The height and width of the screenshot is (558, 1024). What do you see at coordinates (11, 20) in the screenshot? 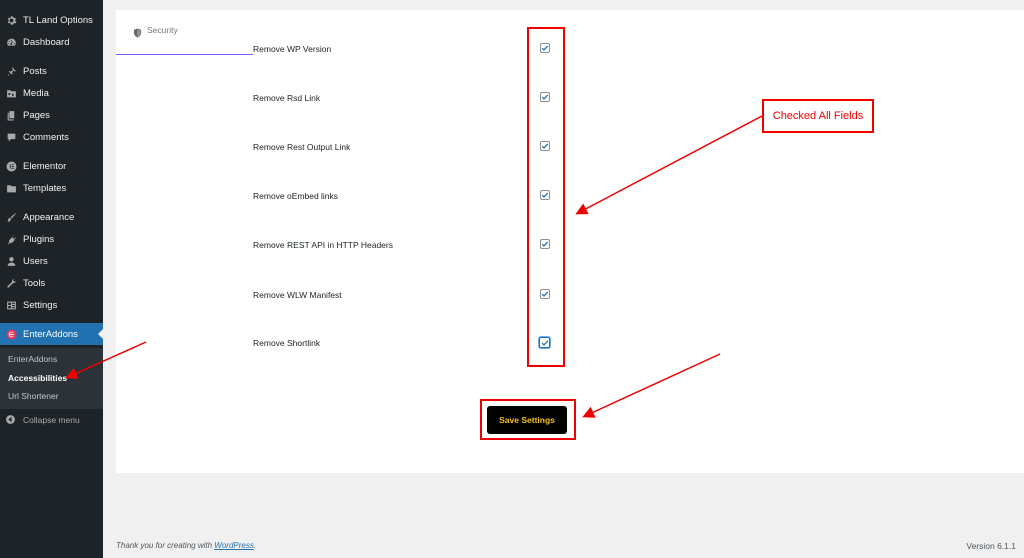
I see `gear-icon` at bounding box center [11, 20].